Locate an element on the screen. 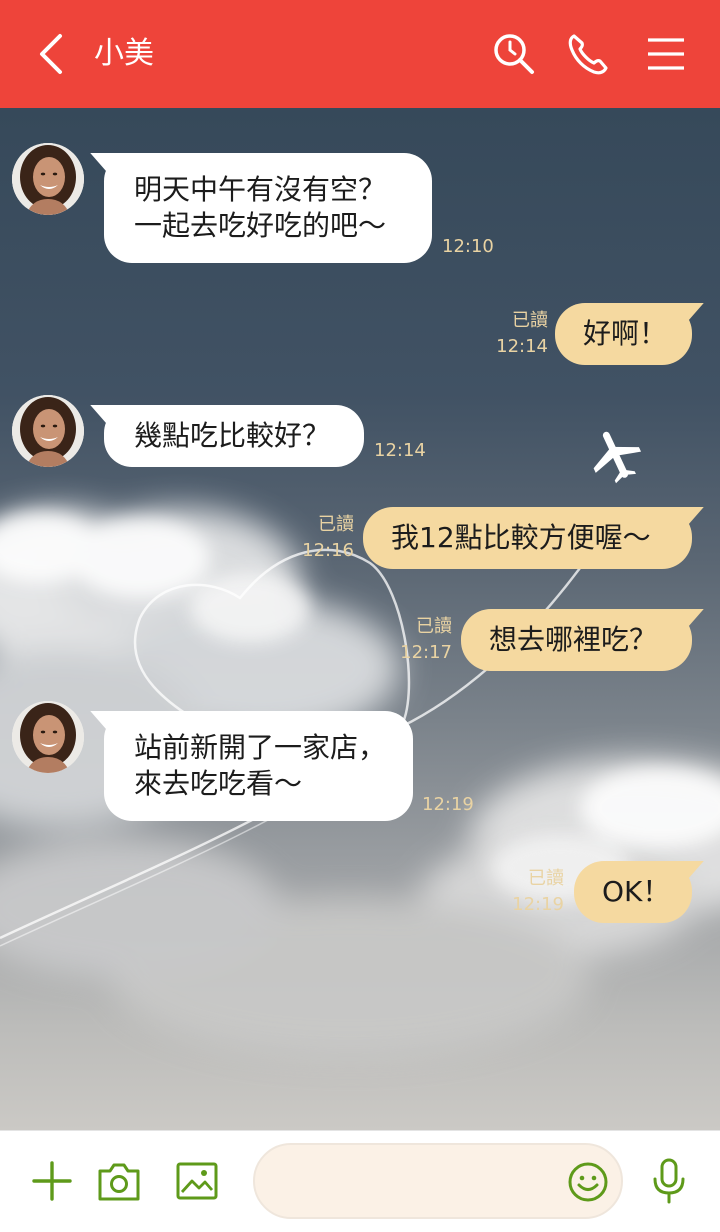  microphone-icon is located at coordinates (669, 1181).